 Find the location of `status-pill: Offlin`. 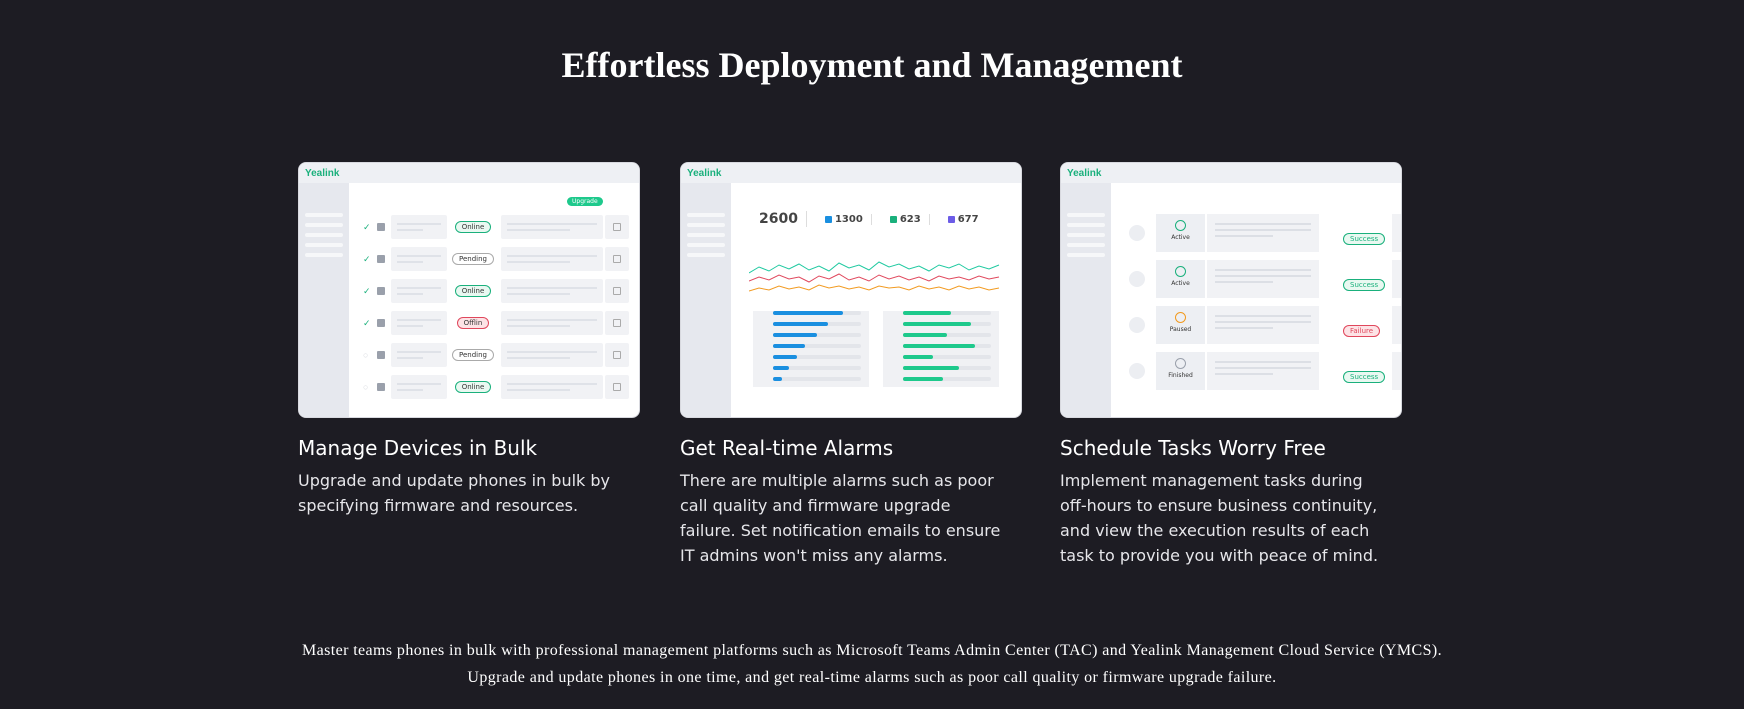

status-pill: Offlin is located at coordinates (473, 323).